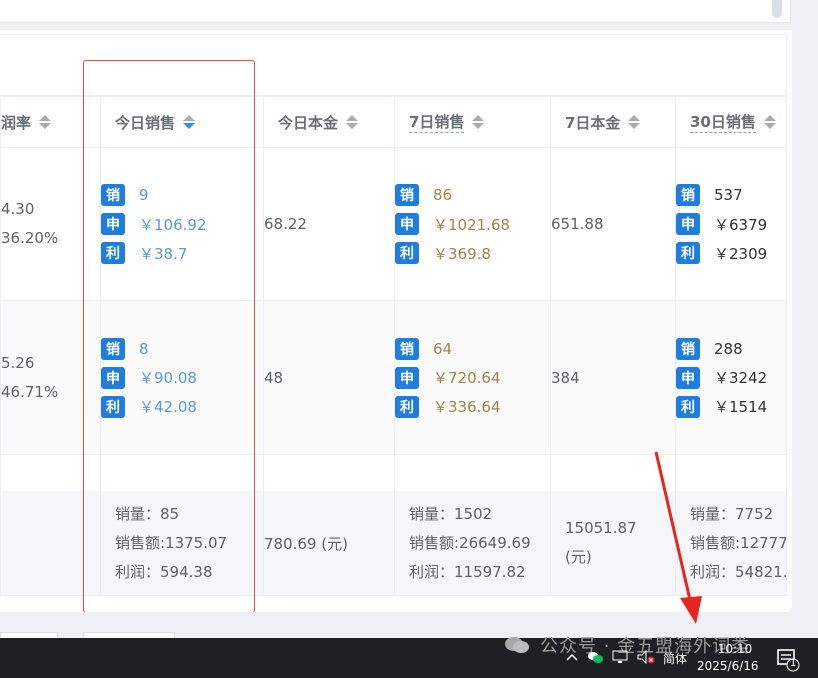 This screenshot has height=678, width=818. Describe the element at coordinates (738, 542) in the screenshot. I see `summary-sales-amount: 销售额:12777` at that location.